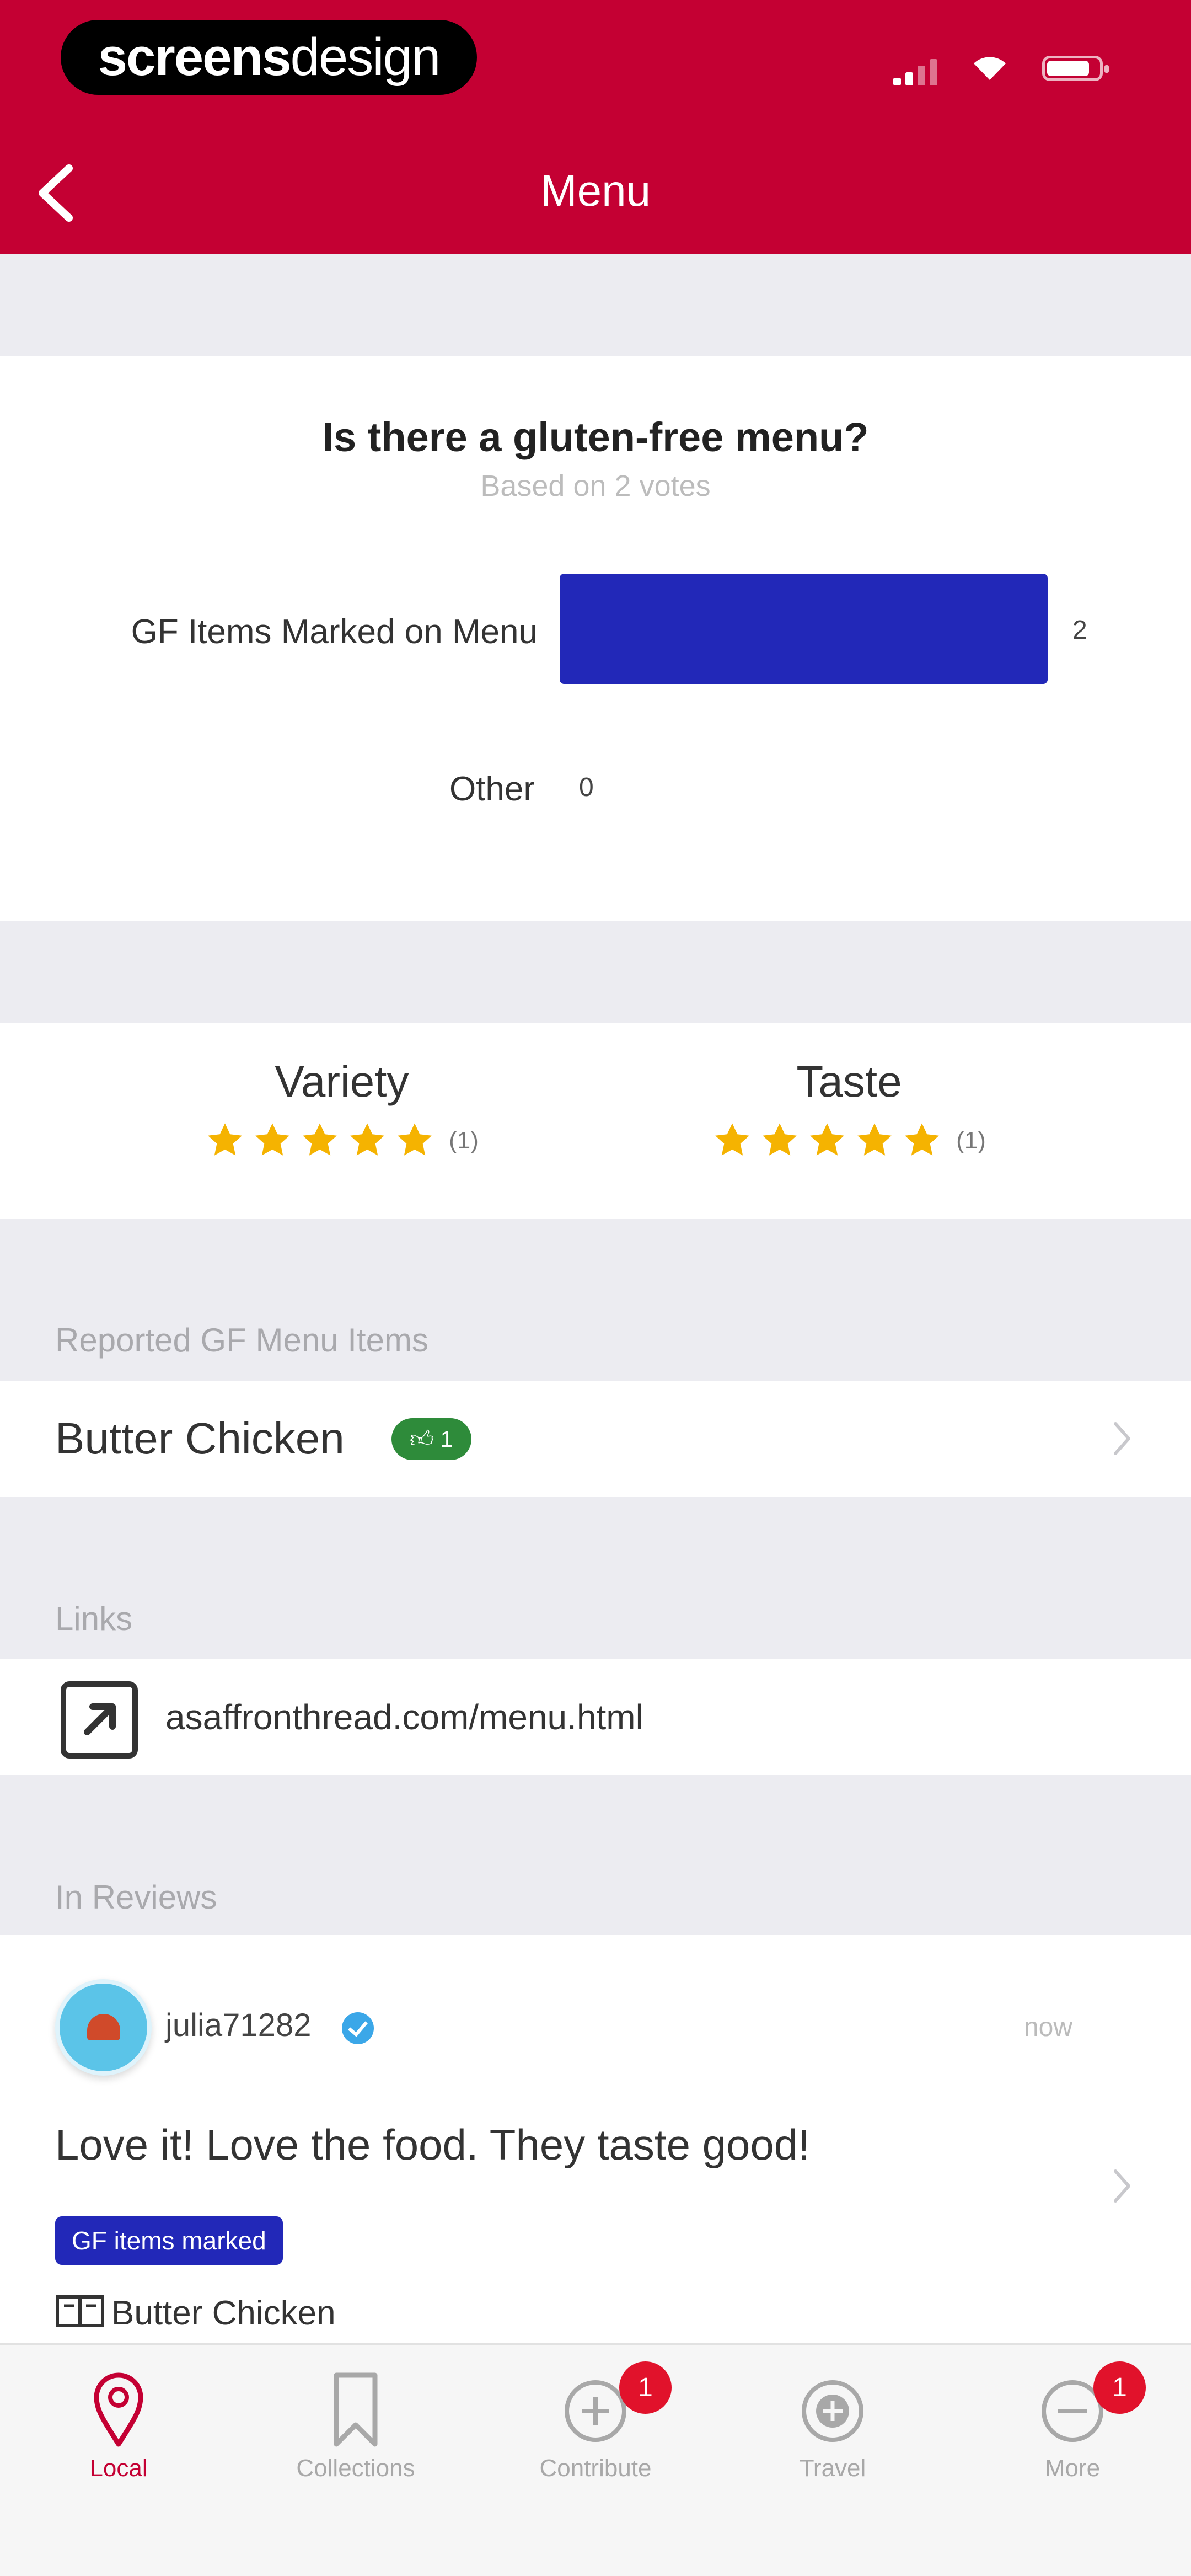  What do you see at coordinates (356, 2409) in the screenshot?
I see `bookmark-icon` at bounding box center [356, 2409].